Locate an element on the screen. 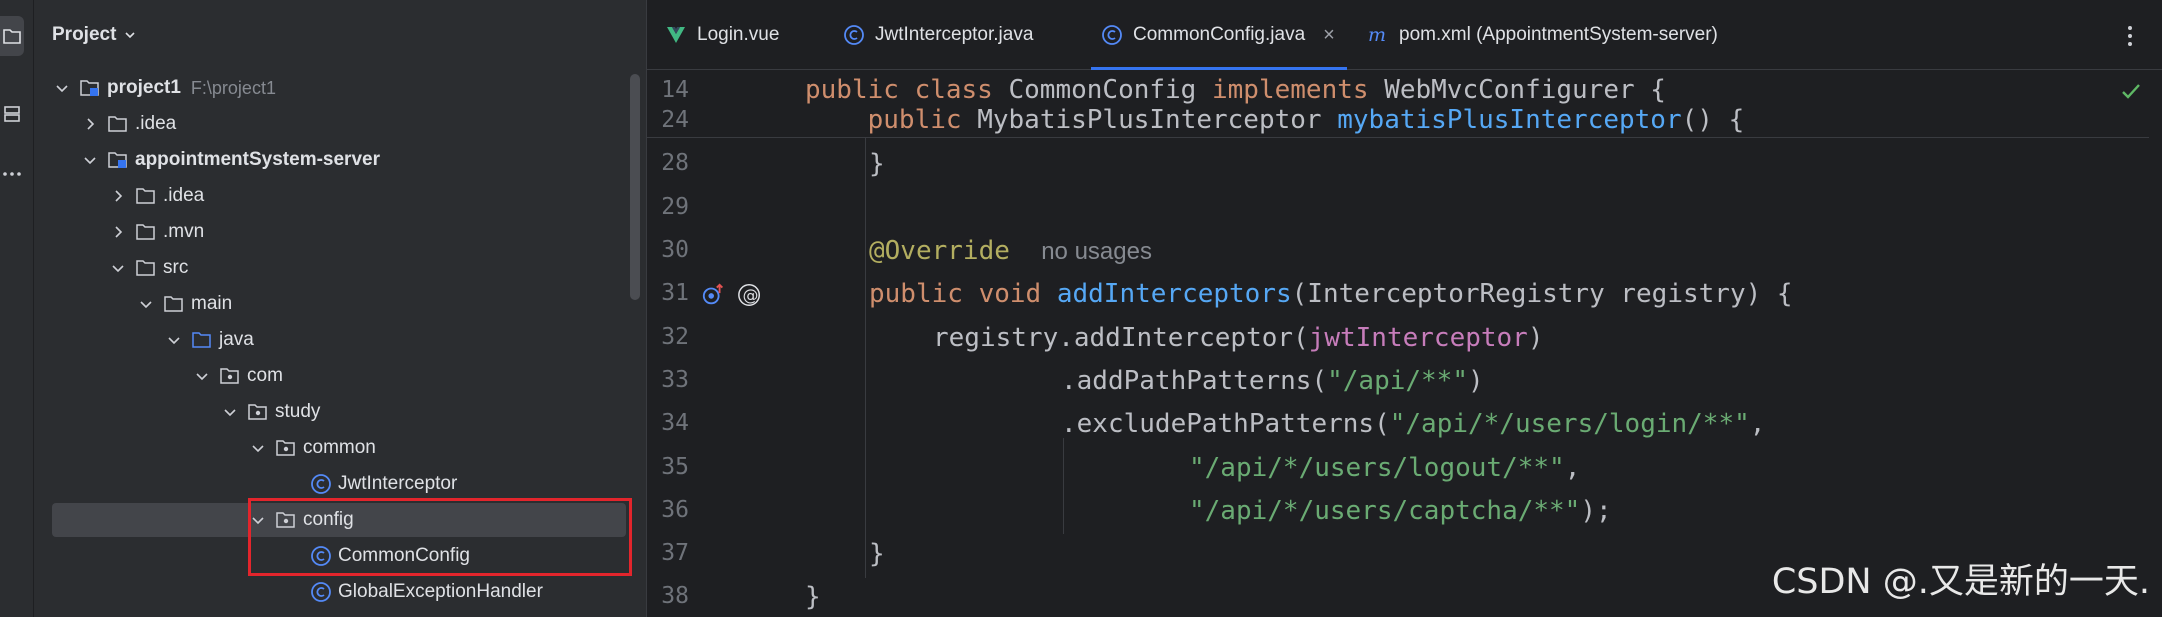 This screenshot has height=617, width=2162. line-number: 33 is located at coordinates (675, 380).